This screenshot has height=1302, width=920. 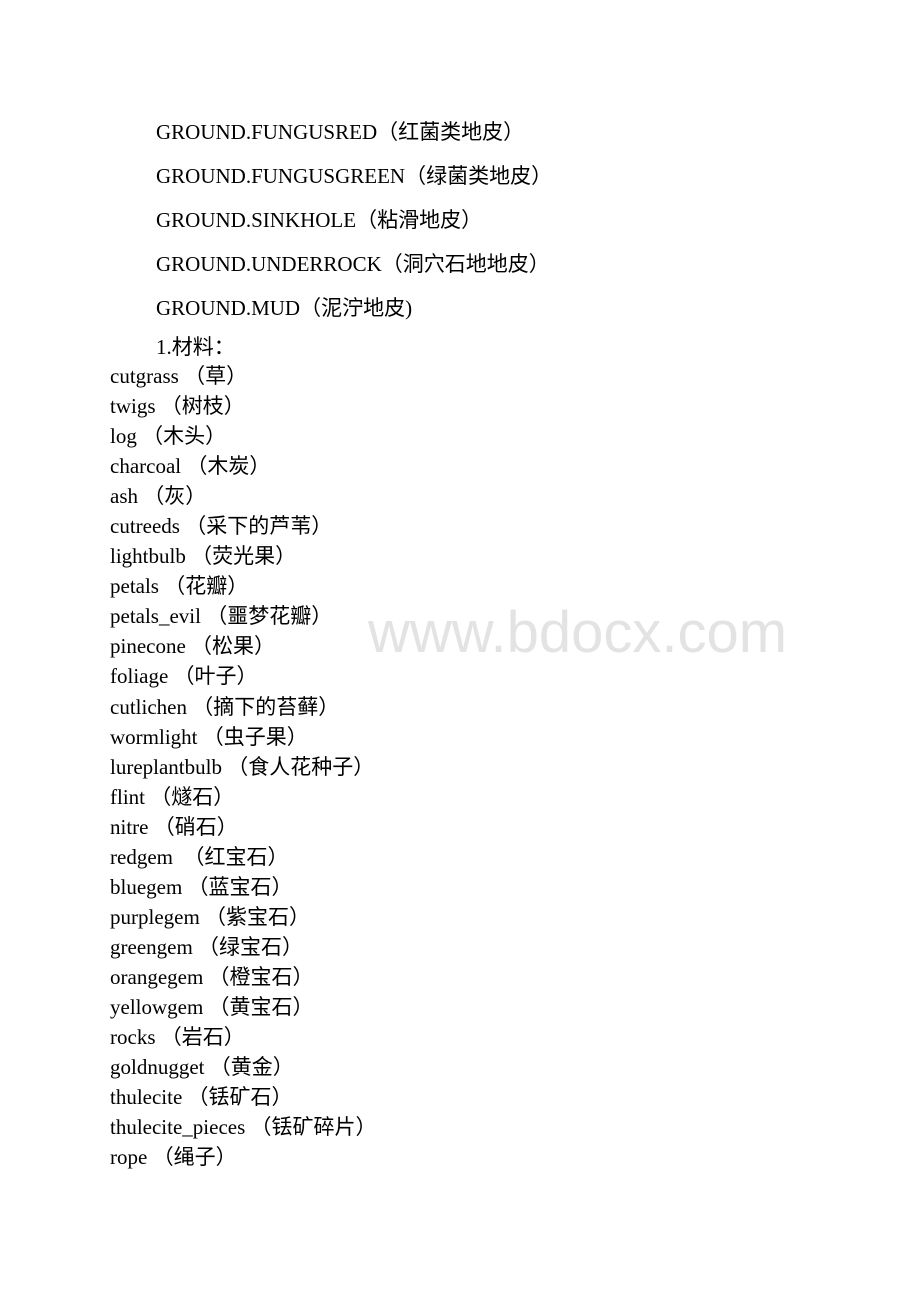 I want to click on material-item: ash （灰）, so click(x=158, y=496).